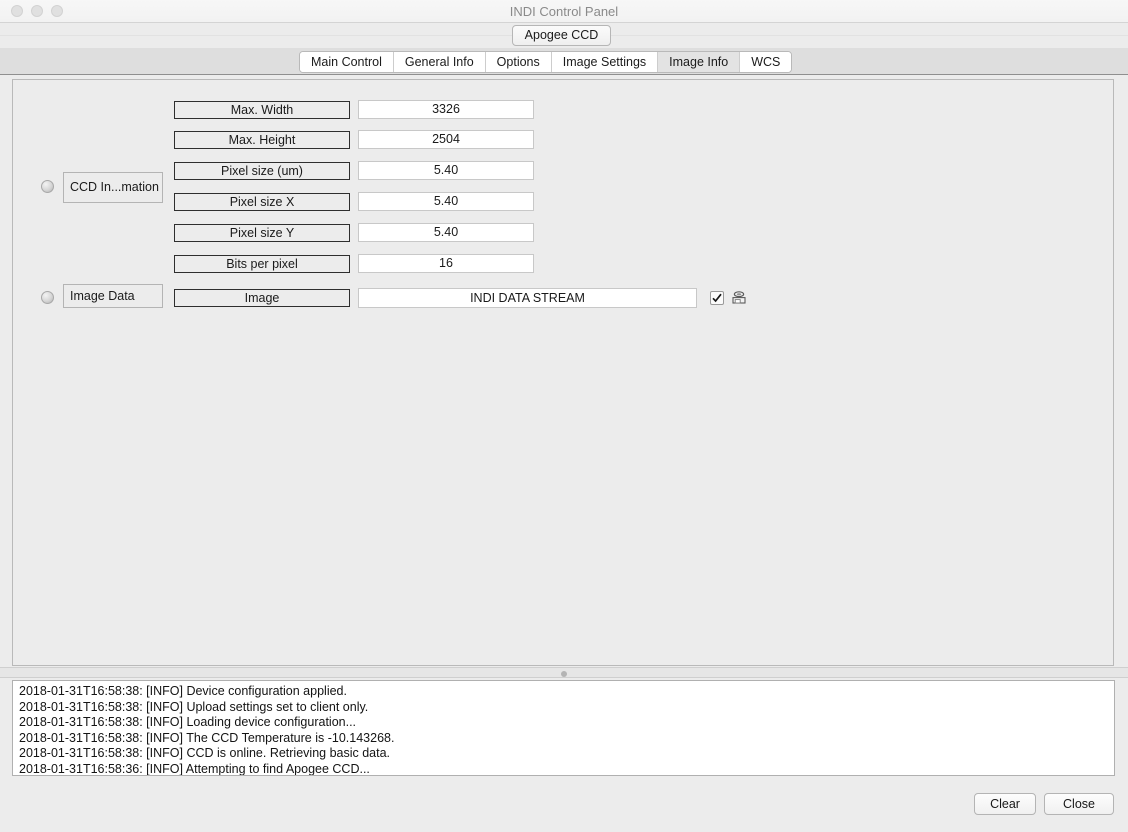 The image size is (1128, 832). I want to click on tab-options: Options, so click(518, 62).